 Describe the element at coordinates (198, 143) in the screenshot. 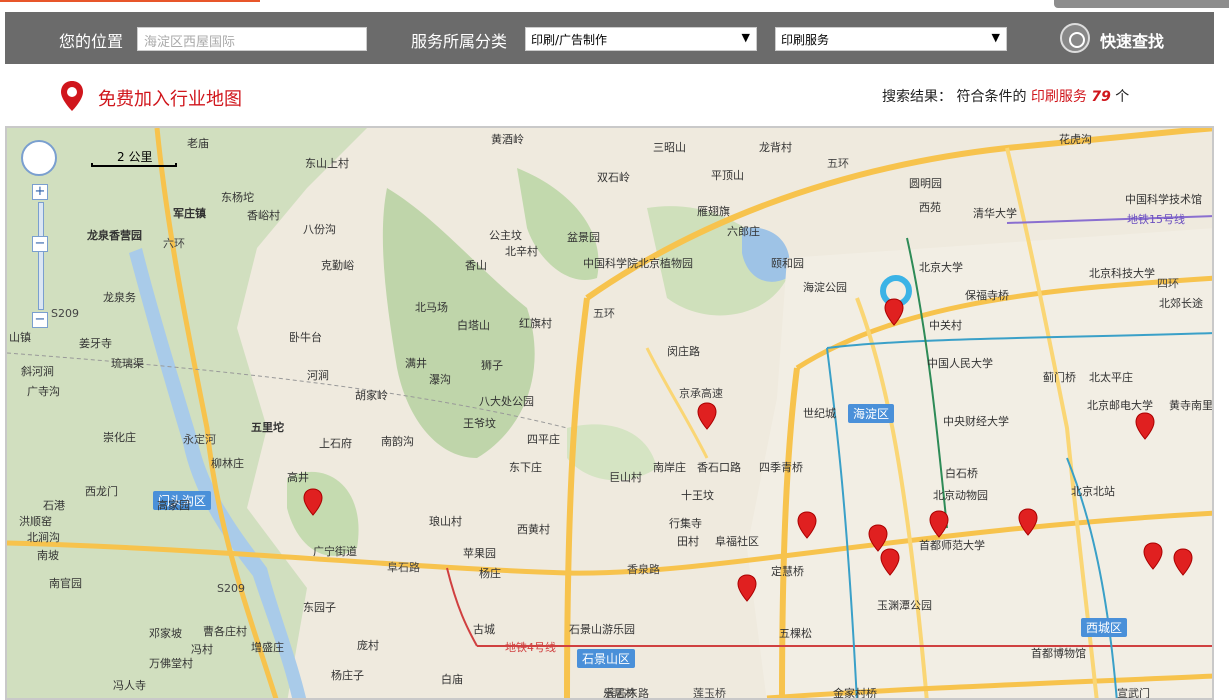

I see `place-label: 老庙` at that location.